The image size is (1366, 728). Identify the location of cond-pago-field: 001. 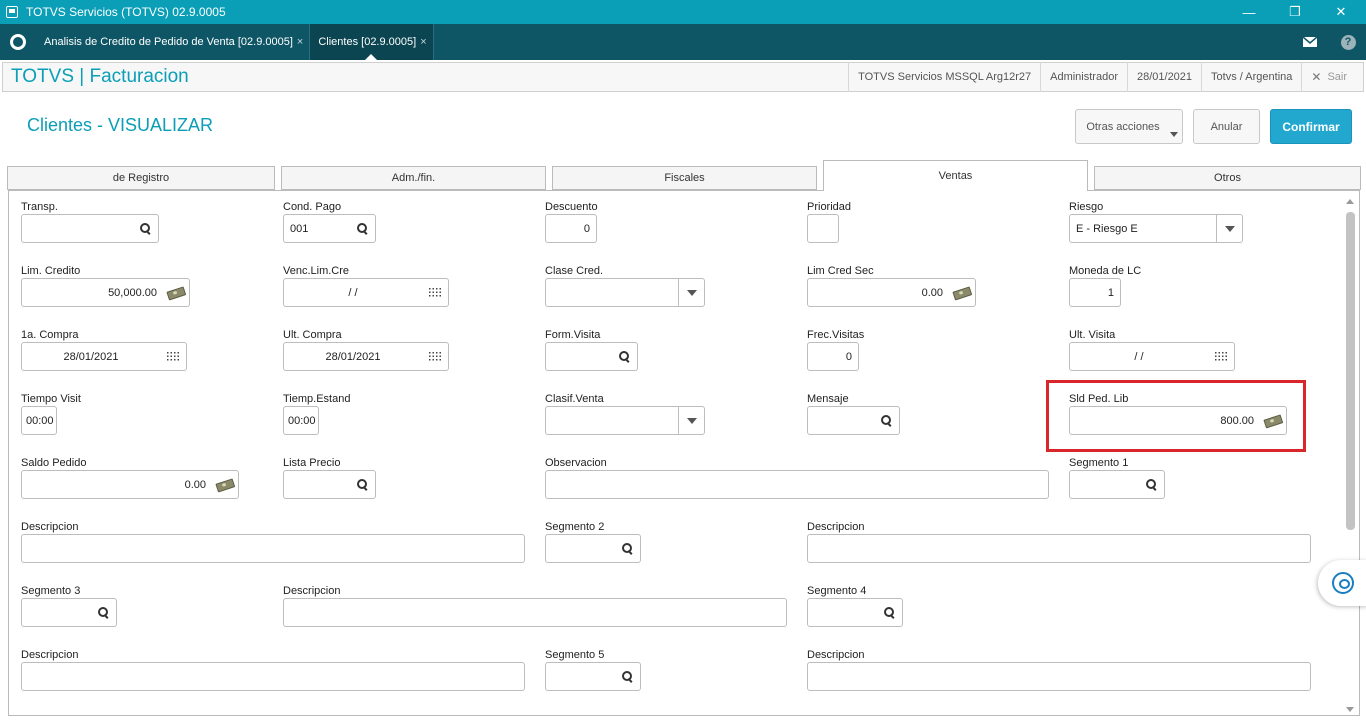
(329, 228).